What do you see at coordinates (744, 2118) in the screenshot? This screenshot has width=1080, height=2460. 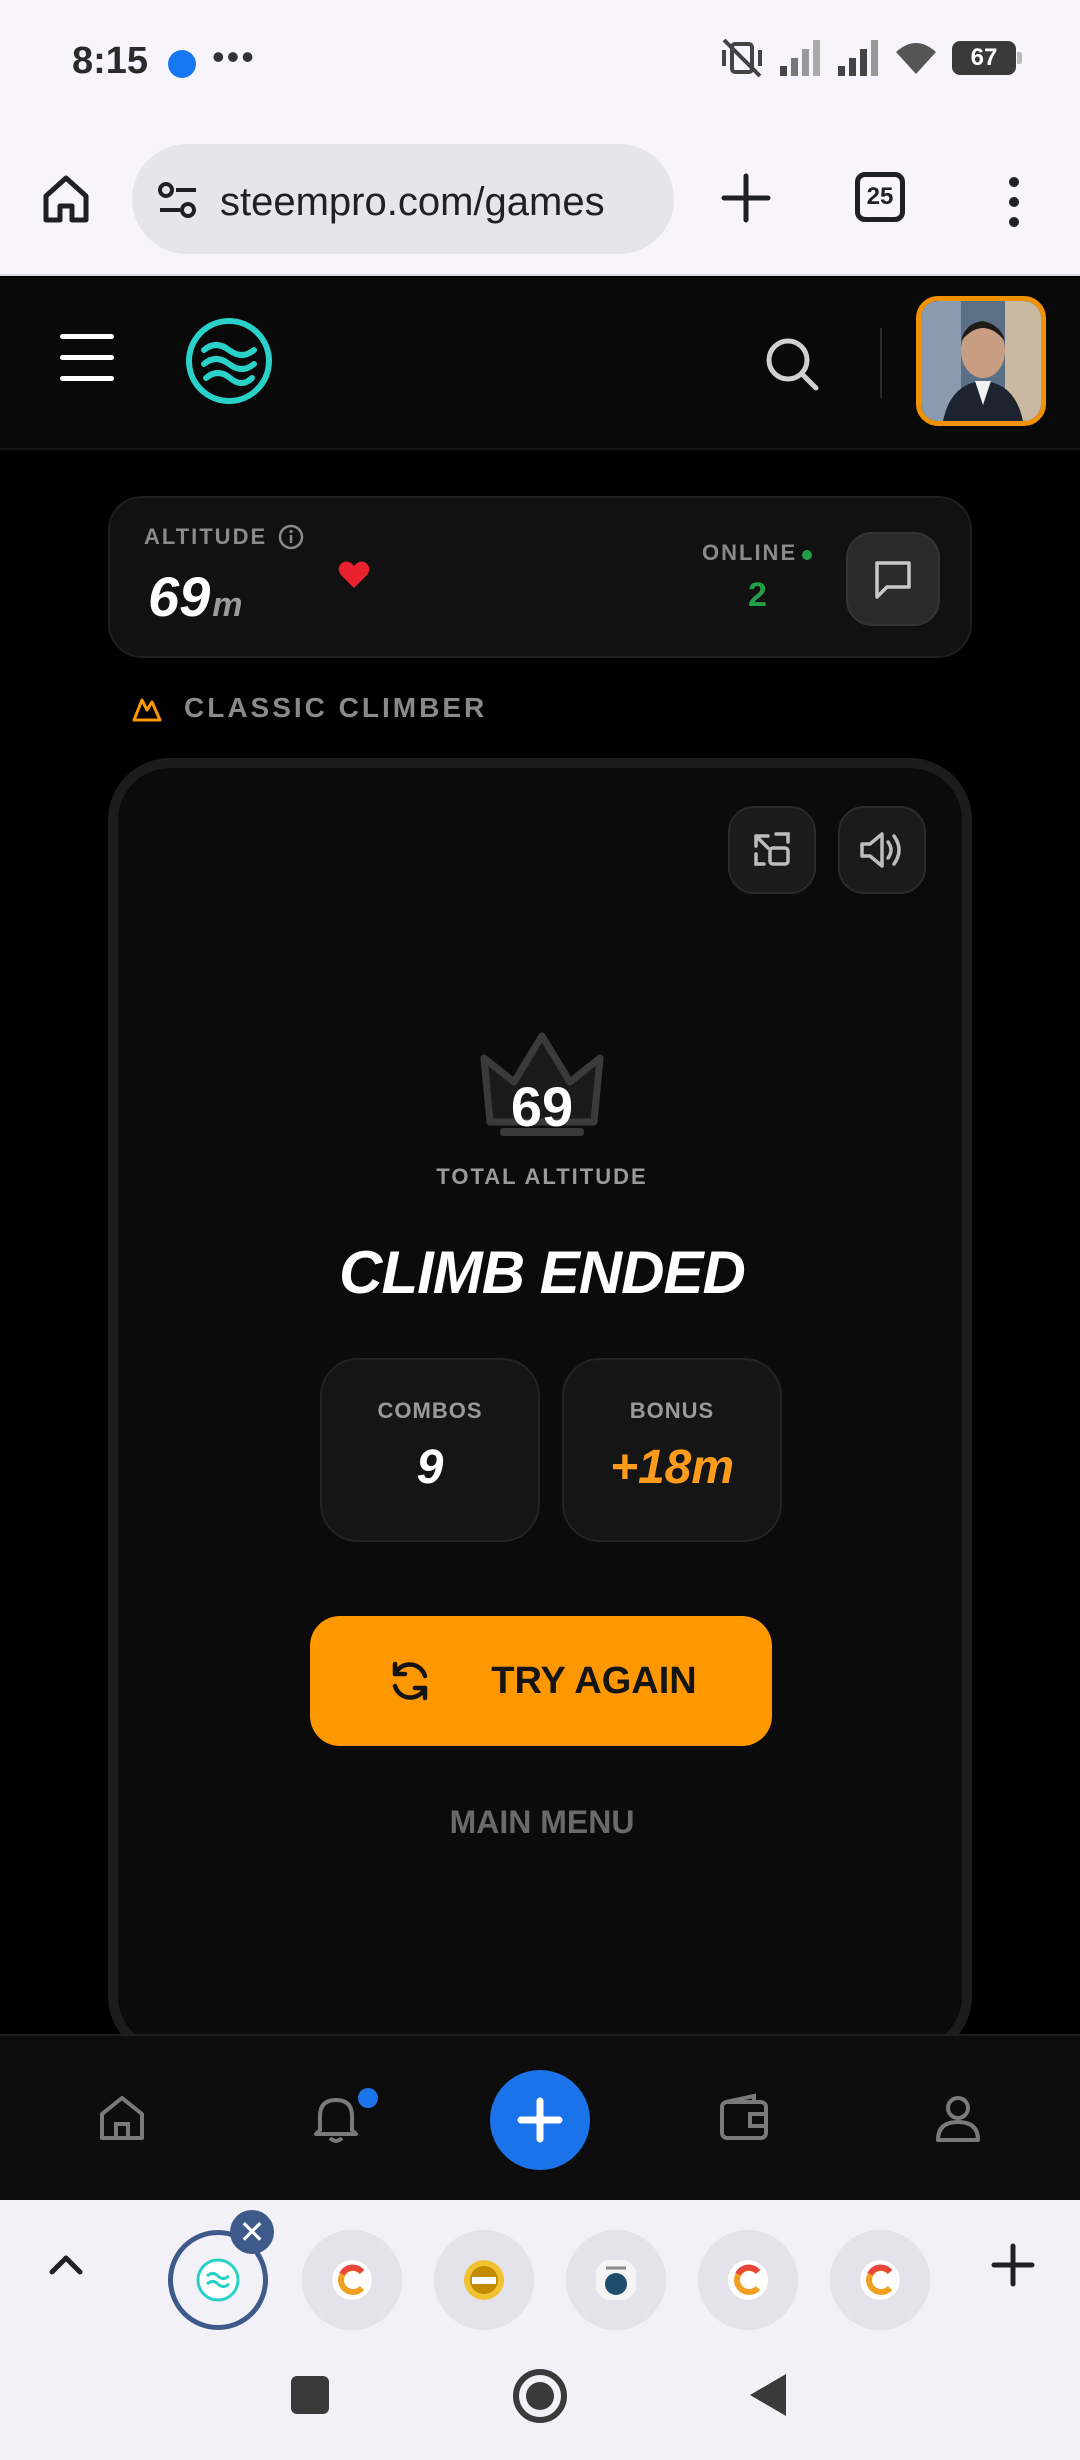 I see `wallet-icon` at bounding box center [744, 2118].